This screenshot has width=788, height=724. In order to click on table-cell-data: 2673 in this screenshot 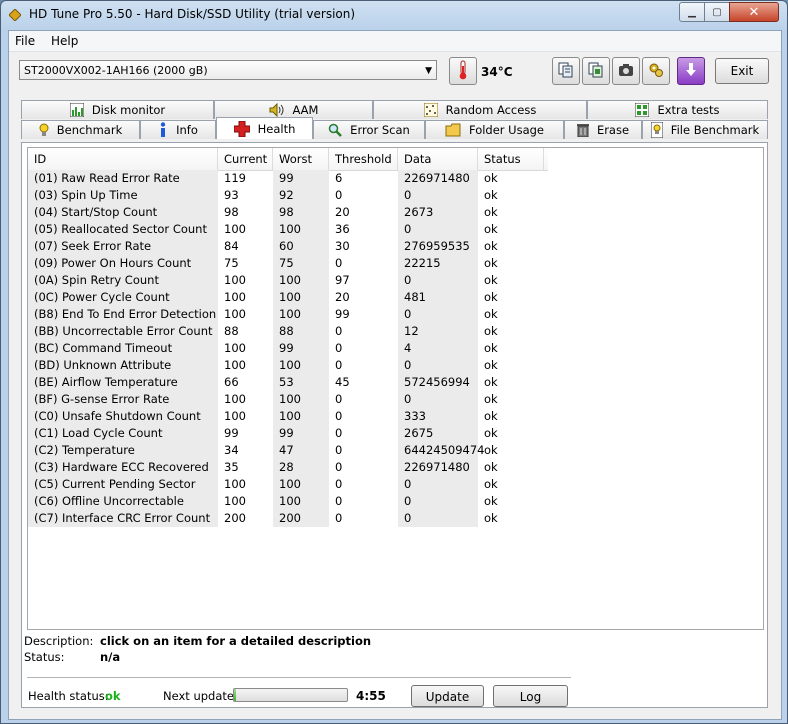, I will do `click(438, 212)`.